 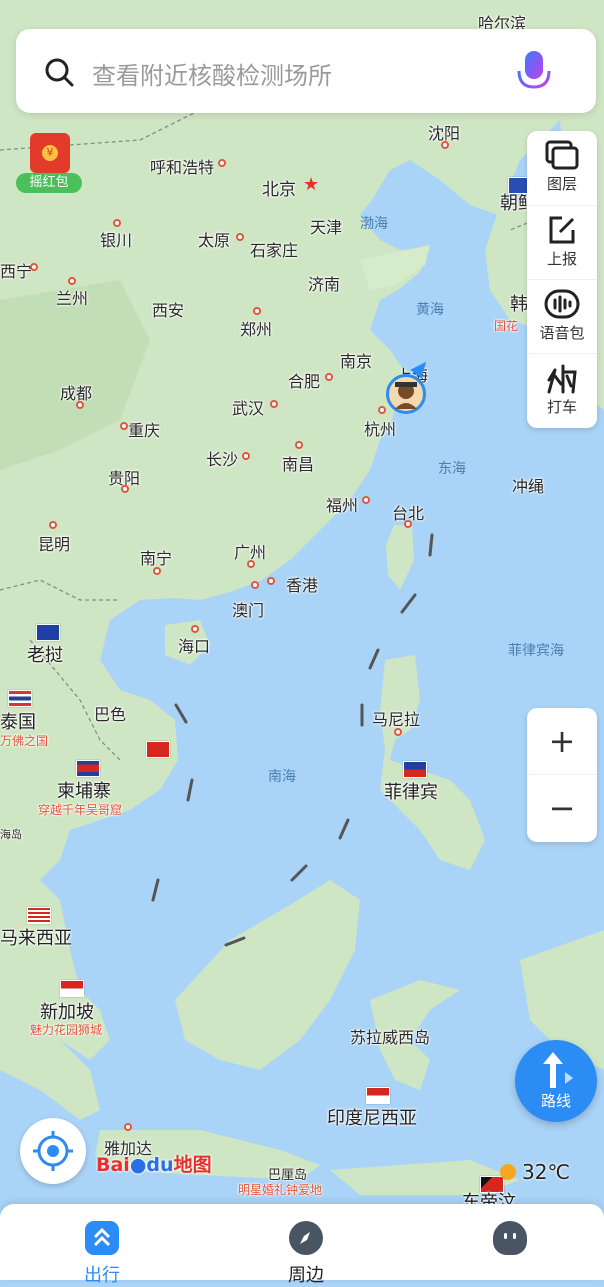 I want to click on logo-suffix: 地图, so click(x=192, y=1165).